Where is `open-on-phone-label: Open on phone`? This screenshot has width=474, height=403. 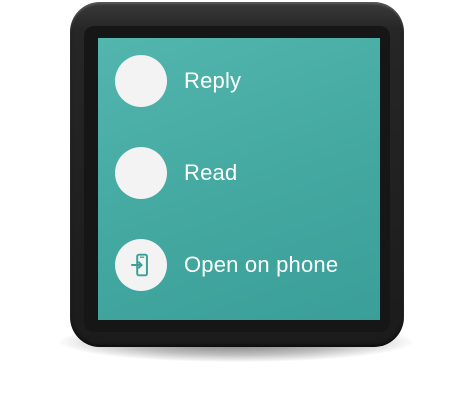 open-on-phone-label: Open on phone is located at coordinates (261, 264).